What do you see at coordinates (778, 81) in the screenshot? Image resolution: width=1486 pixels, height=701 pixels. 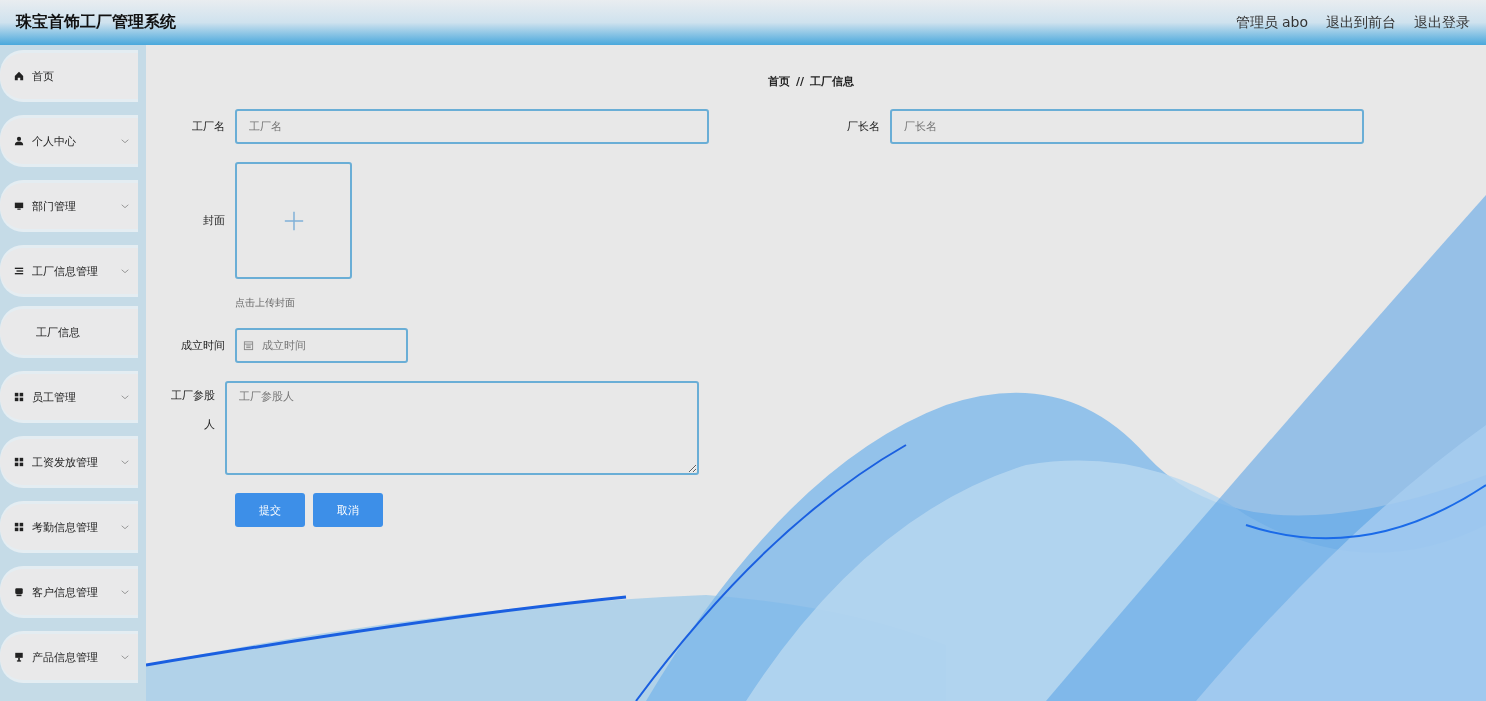 I see `breadcrumb-item: 首页` at bounding box center [778, 81].